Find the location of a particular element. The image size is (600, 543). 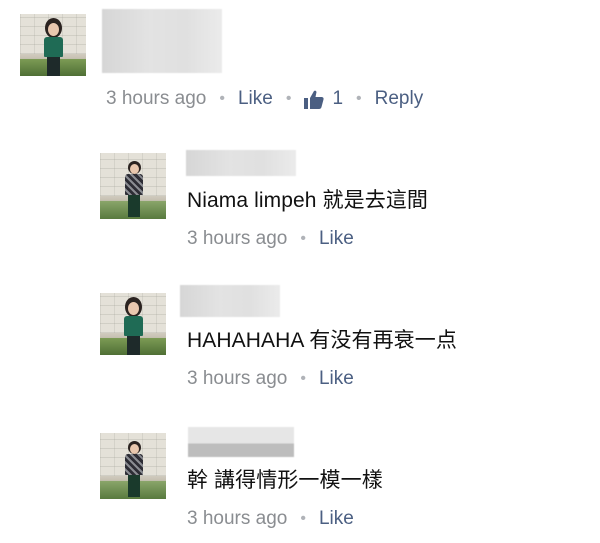

like-count: 1 is located at coordinates (323, 99).